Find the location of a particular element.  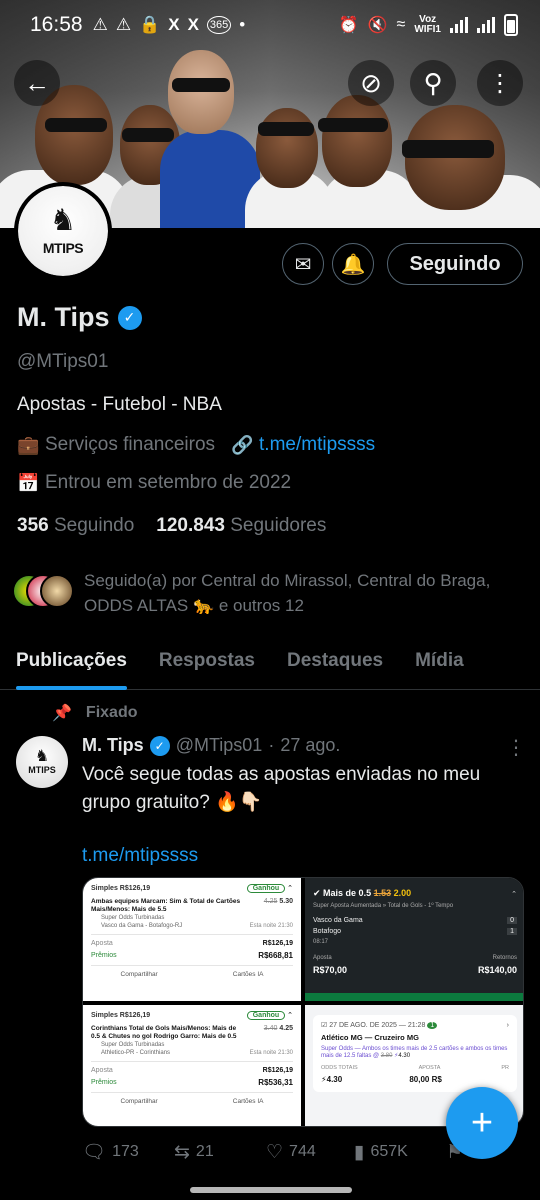

divider is located at coordinates (192, 965).